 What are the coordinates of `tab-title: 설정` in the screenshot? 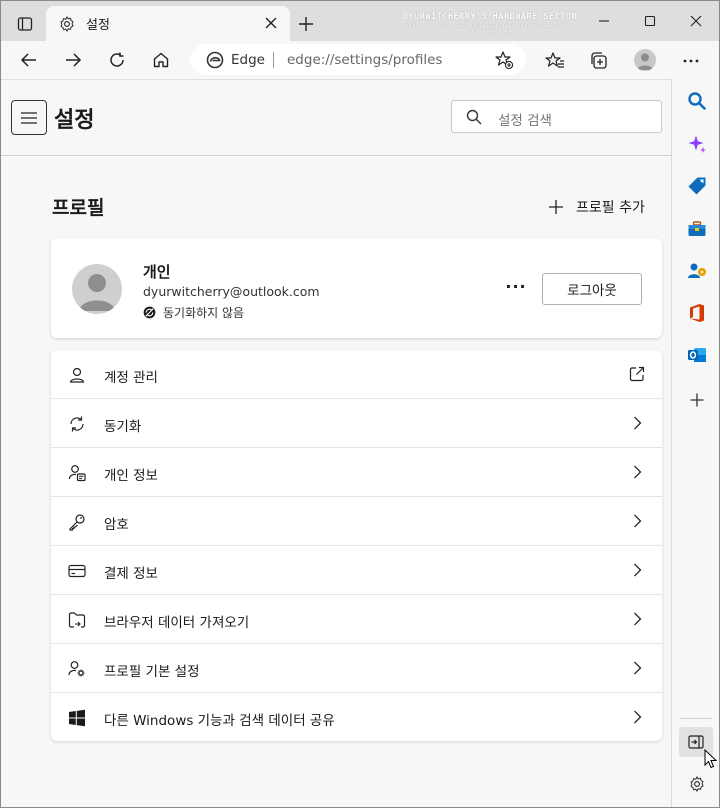 It's located at (98, 25).